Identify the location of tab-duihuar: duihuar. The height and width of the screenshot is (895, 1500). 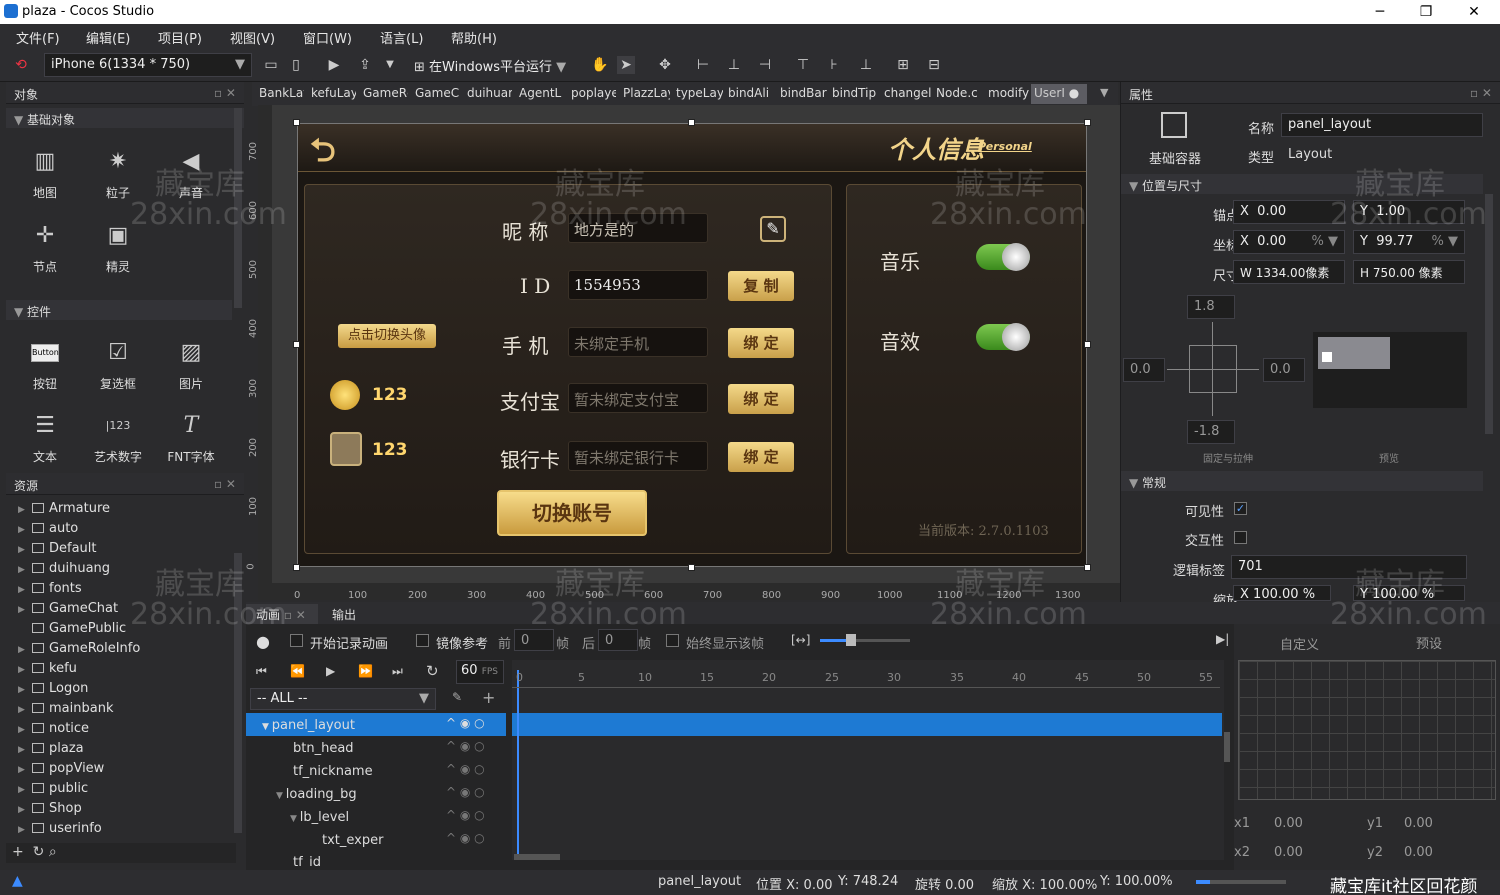
(488, 94).